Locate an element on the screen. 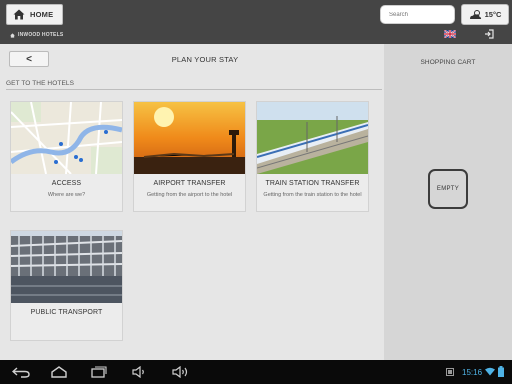 The image size is (512, 384). system-nav-bar: 15:16 is located at coordinates (256, 372).